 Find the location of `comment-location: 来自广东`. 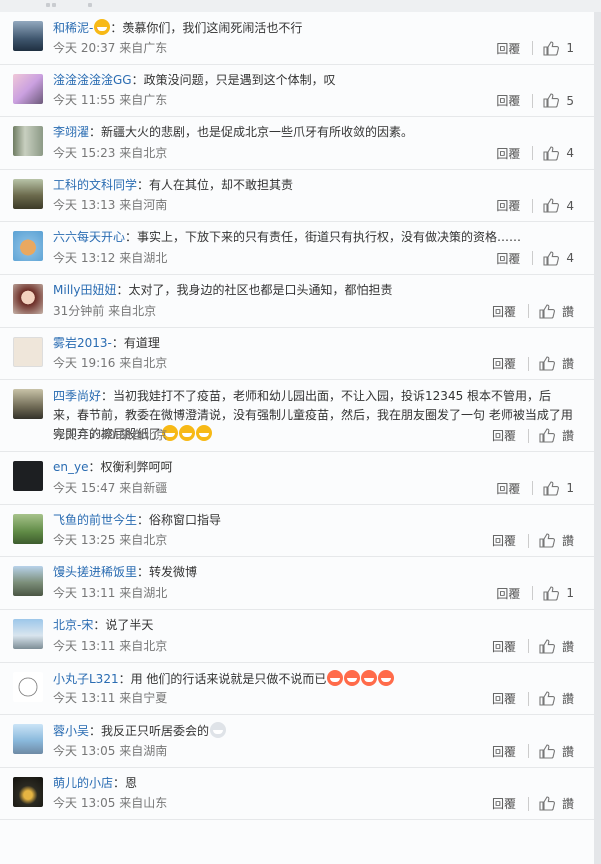

comment-location: 来自广东 is located at coordinates (143, 47).